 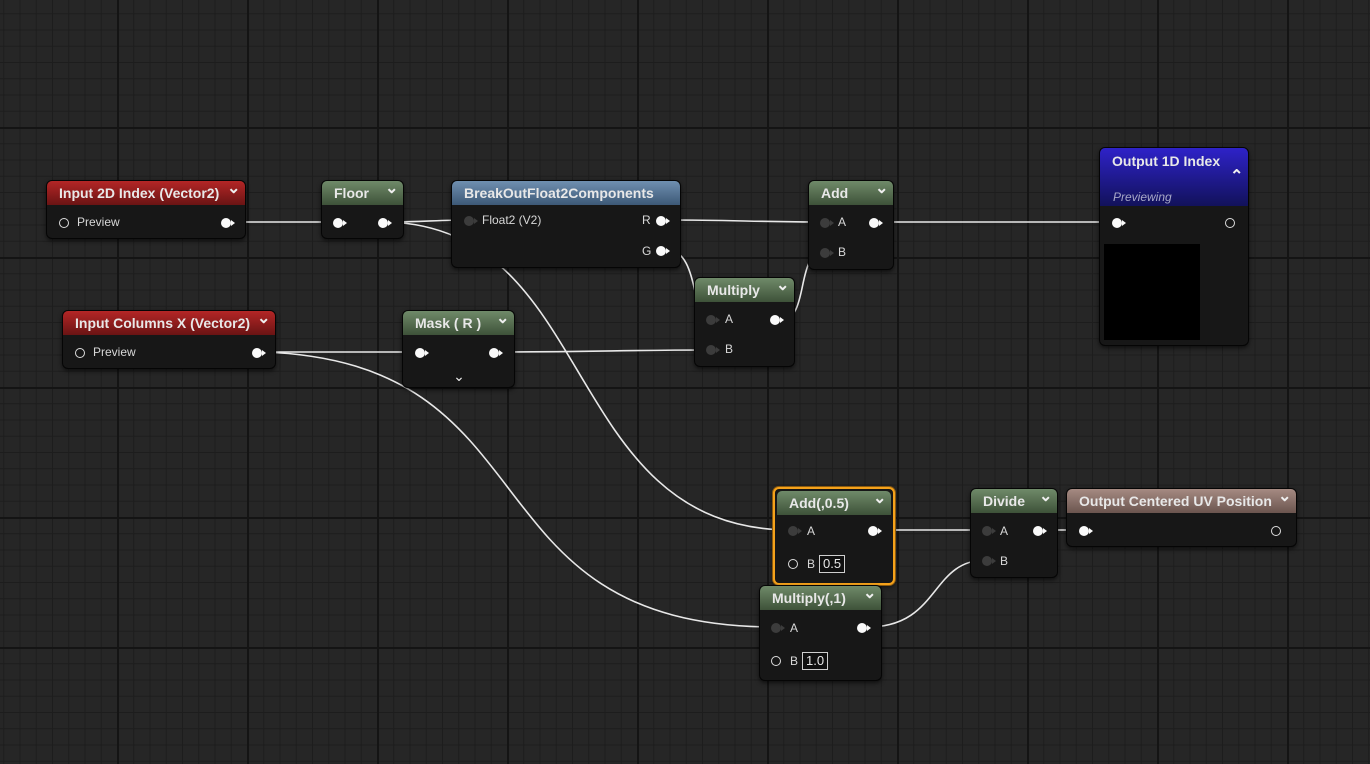 I want to click on wire-columns-multiplyone, so click(x=519, y=489).